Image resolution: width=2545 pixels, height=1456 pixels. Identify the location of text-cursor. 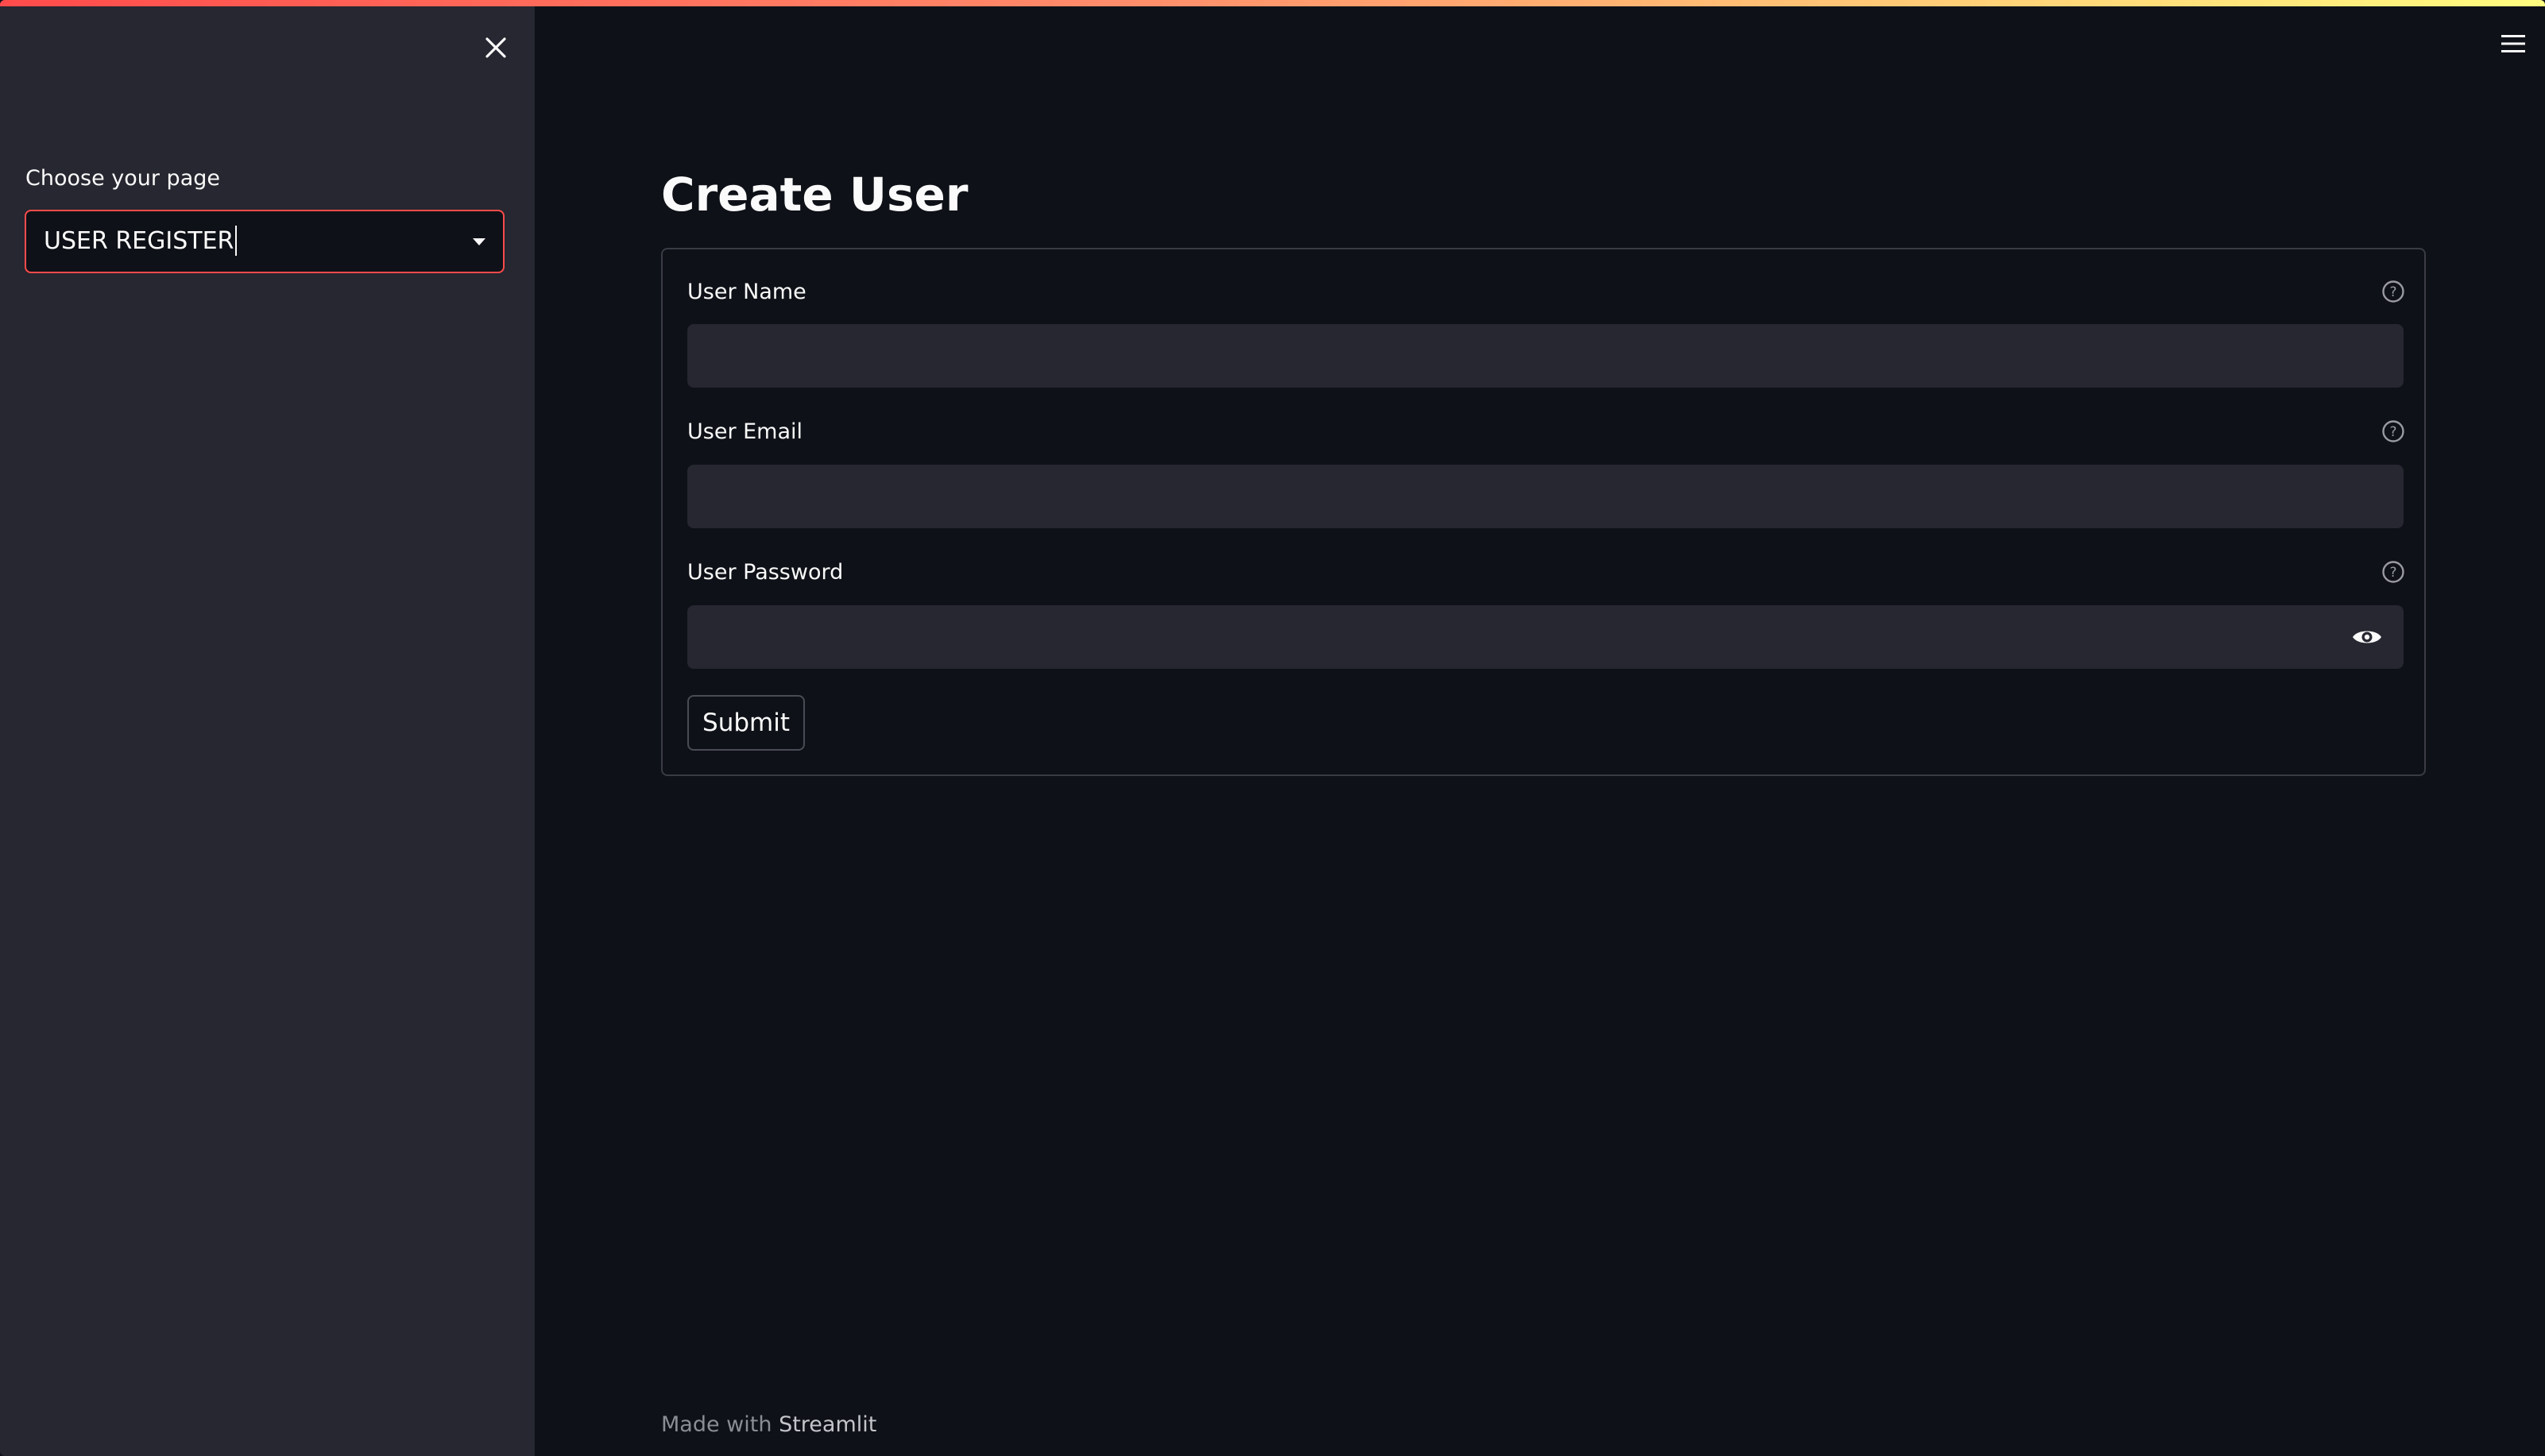
(236, 241).